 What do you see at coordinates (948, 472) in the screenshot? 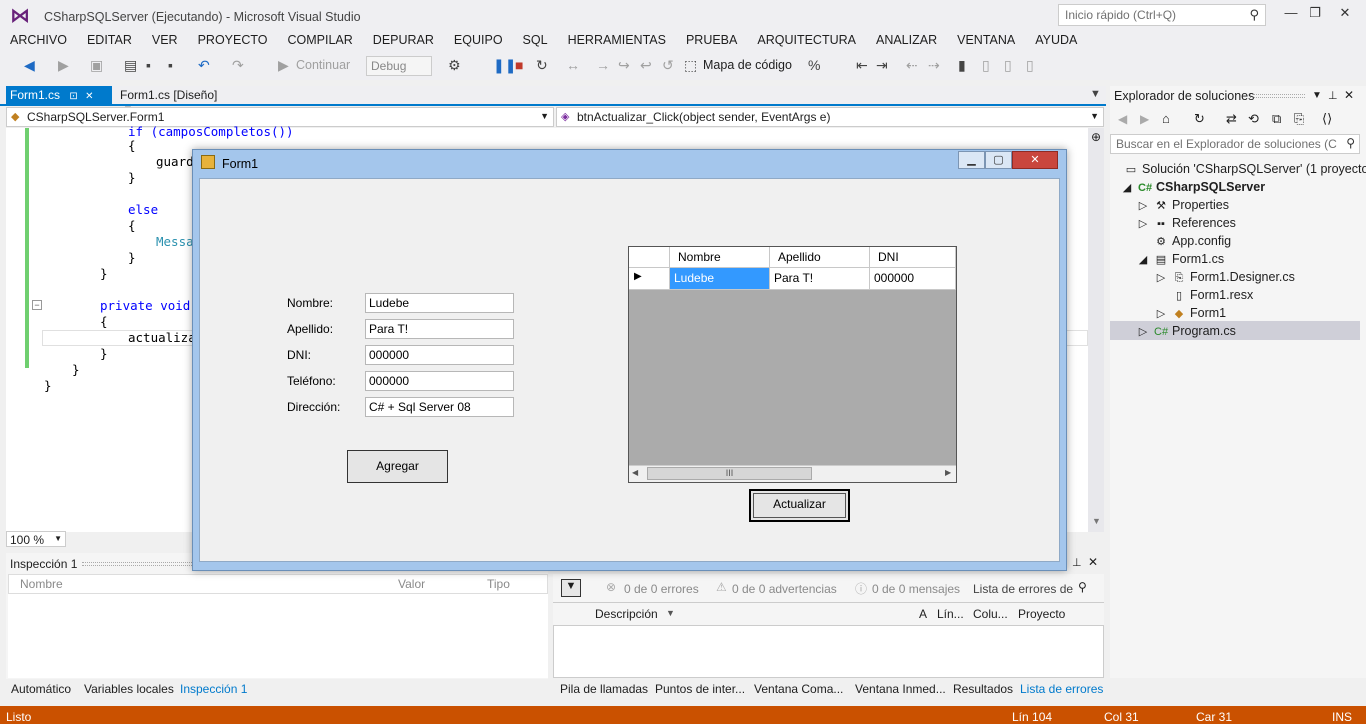
I see `scroll-right-icon: ▶` at bounding box center [948, 472].